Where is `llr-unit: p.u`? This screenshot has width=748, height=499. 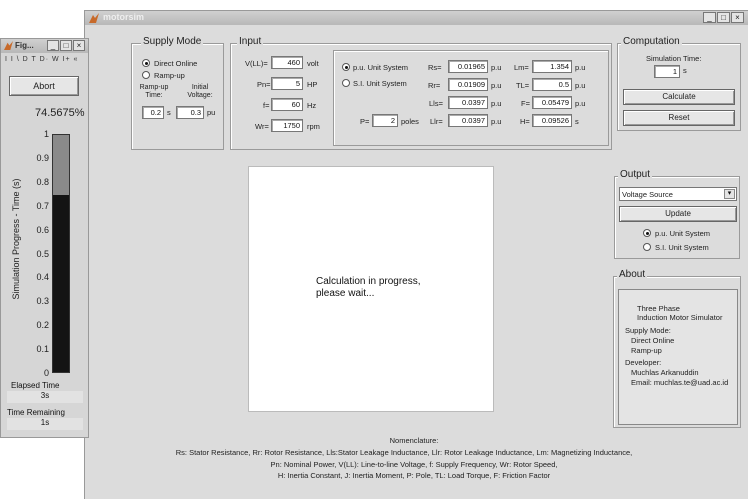
llr-unit: p.u is located at coordinates (496, 121).